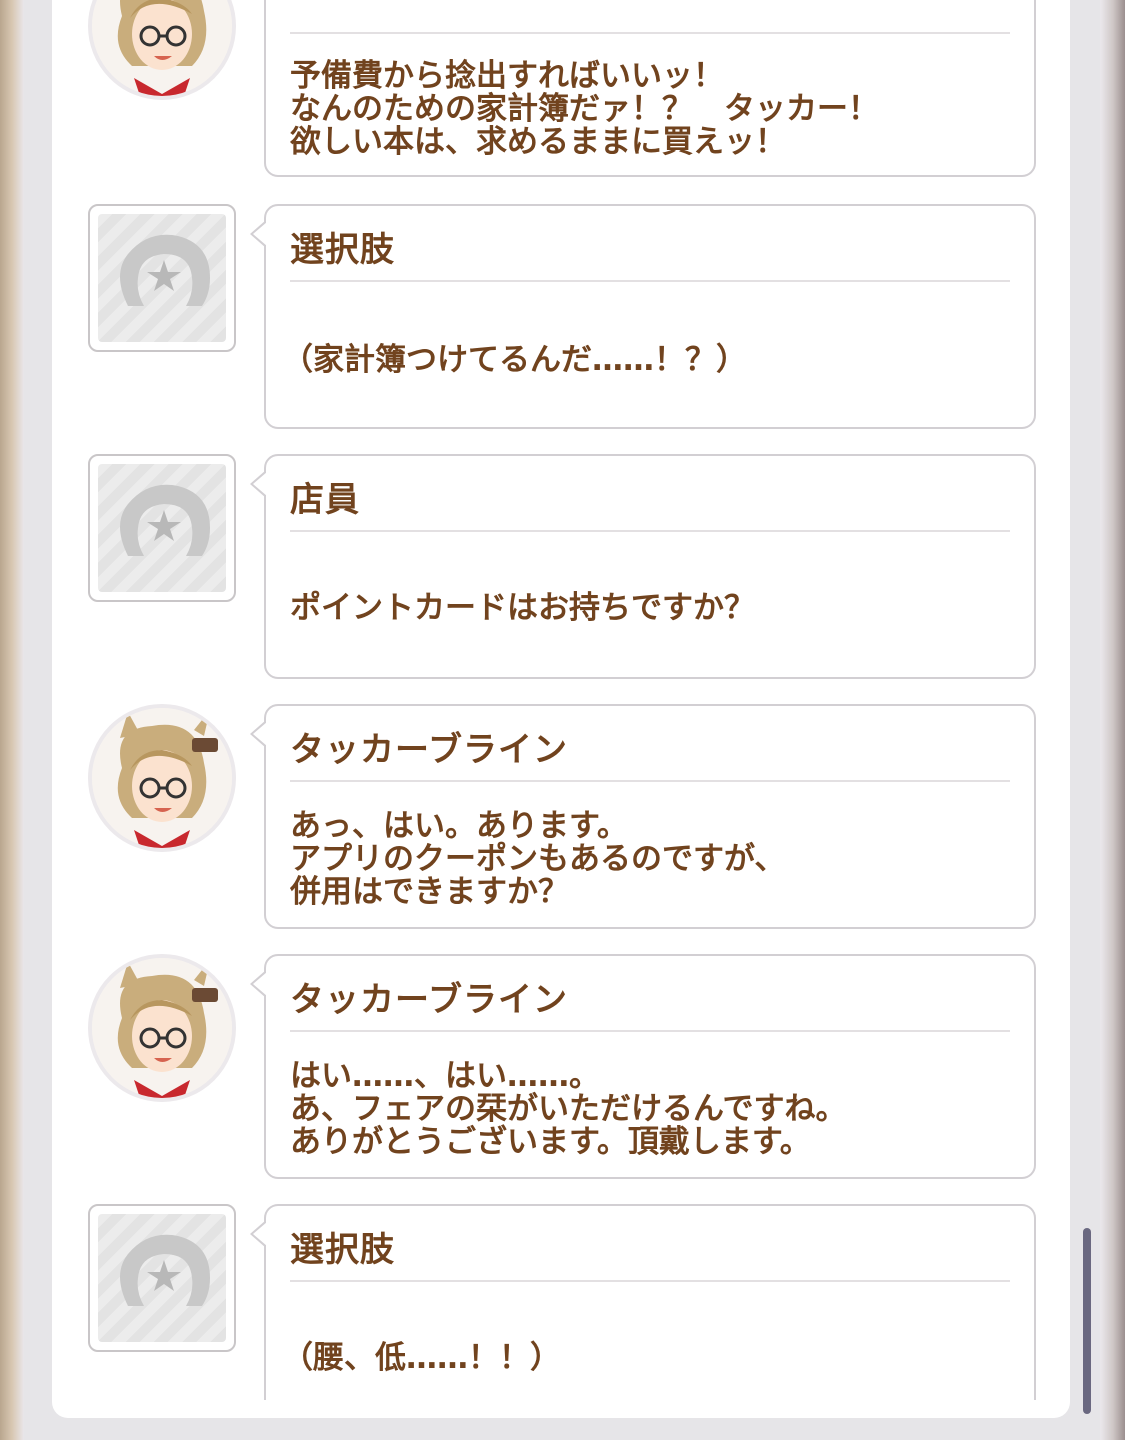 The height and width of the screenshot is (1440, 1125). Describe the element at coordinates (507, 76) in the screenshot. I see `dialogue-line: 予備費から捻出すればいいッ！` at that location.